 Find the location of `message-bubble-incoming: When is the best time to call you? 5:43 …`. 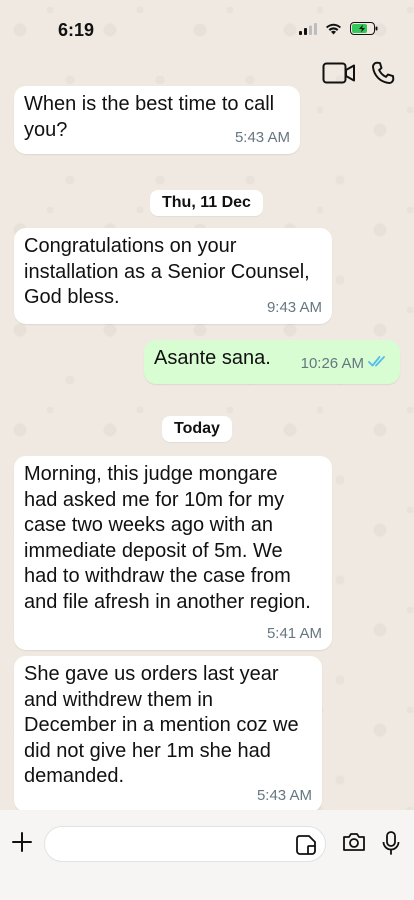

message-bubble-incoming: When is the best time to call you? 5:43 … is located at coordinates (157, 120).